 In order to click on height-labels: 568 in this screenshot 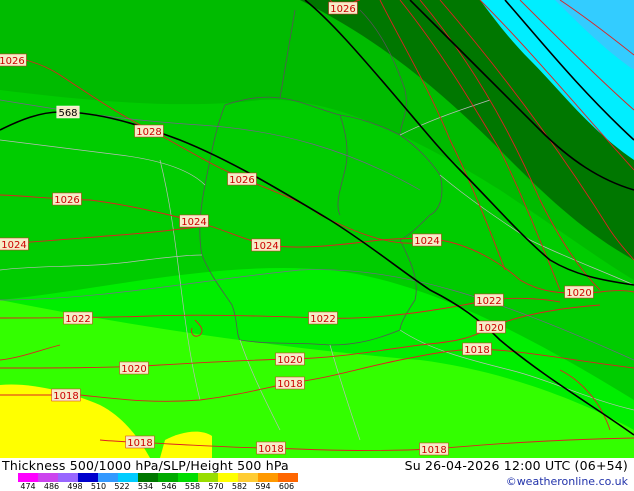, I will do `click(68, 112)`.